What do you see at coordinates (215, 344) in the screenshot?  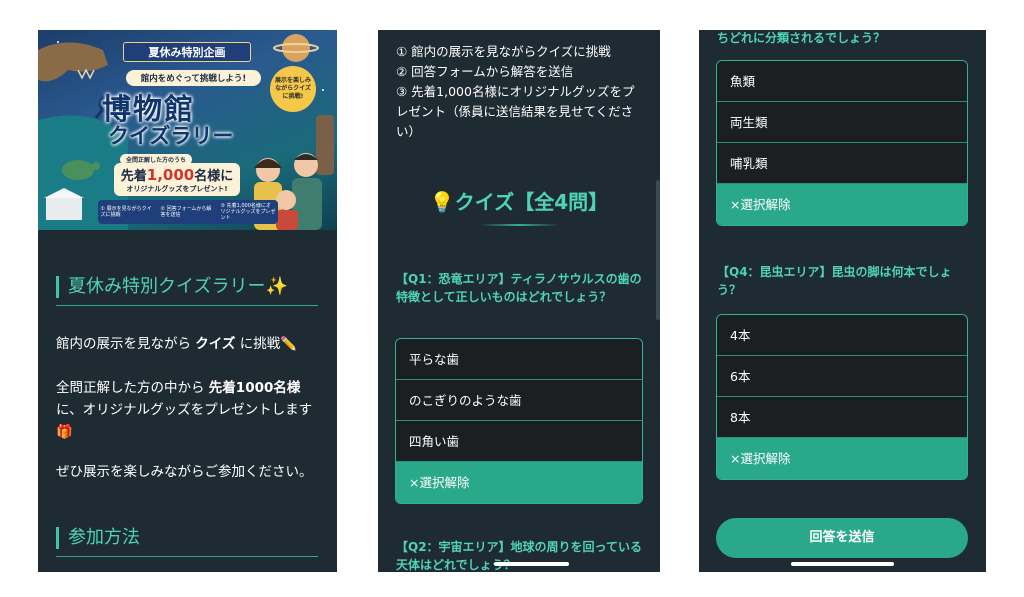 I see `text-bold: クイズ` at bounding box center [215, 344].